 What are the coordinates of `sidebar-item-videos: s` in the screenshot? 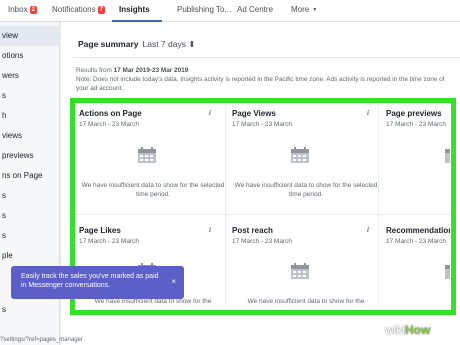 It's located at (30, 236).